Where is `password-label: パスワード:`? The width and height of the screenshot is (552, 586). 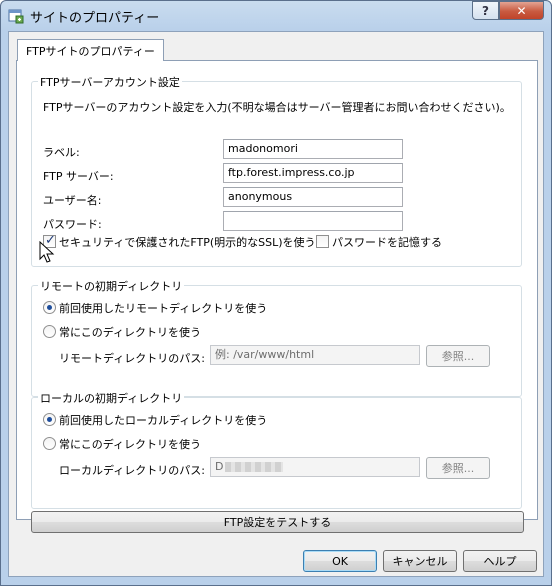
password-label: パスワード: is located at coordinates (72, 224).